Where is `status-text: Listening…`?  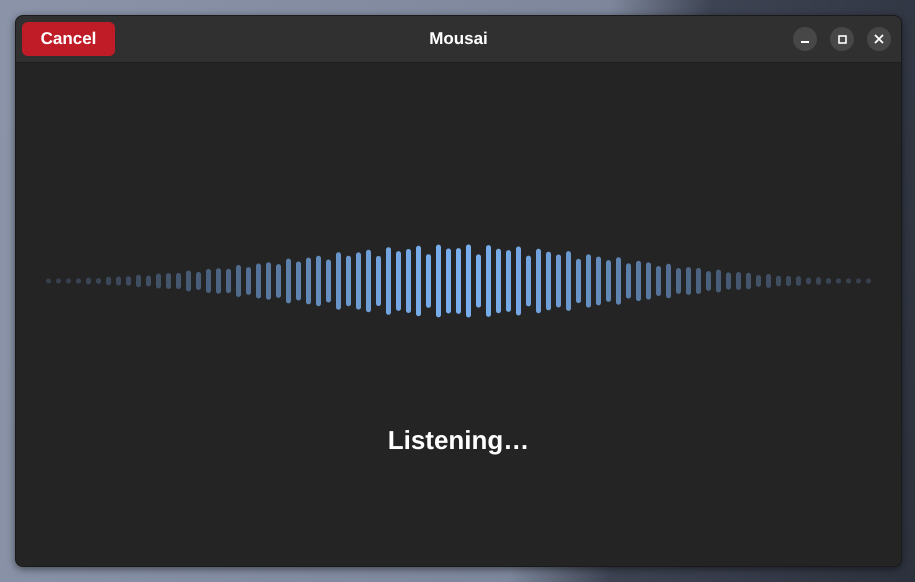
status-text: Listening… is located at coordinates (459, 440).